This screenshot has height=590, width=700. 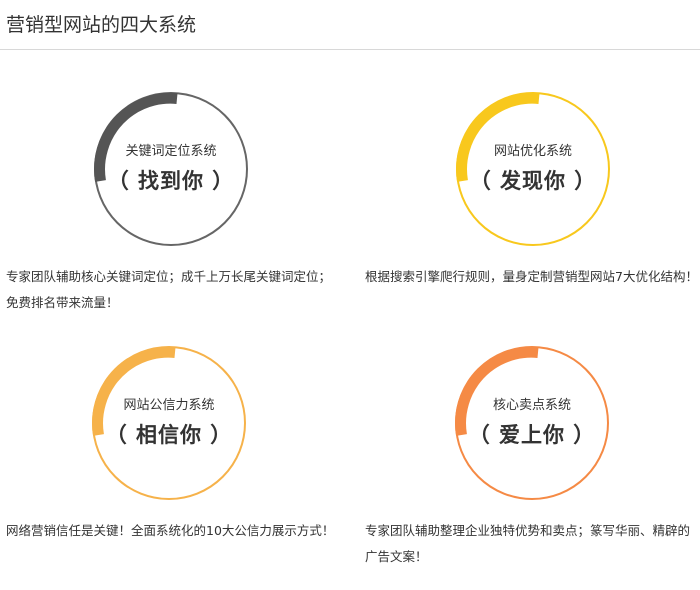 I want to click on system-description: 专家团队辅助整理企业独特优势和卖点；篆写华丽、精辟的广告文案！, so click(x=528, y=543).